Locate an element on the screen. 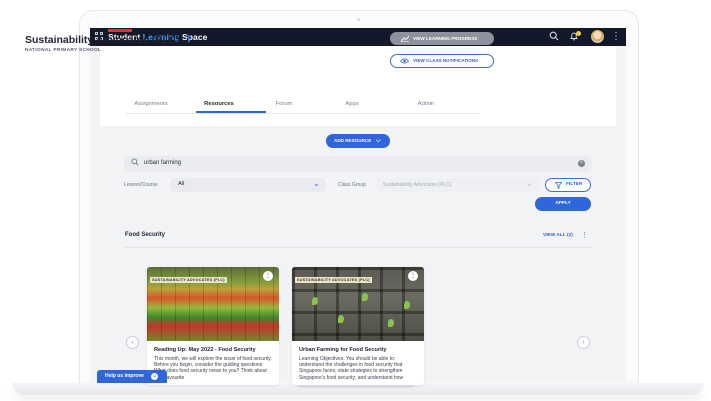 This screenshot has width=711, height=401. lesson-course-select: All ⌄ is located at coordinates (248, 185).